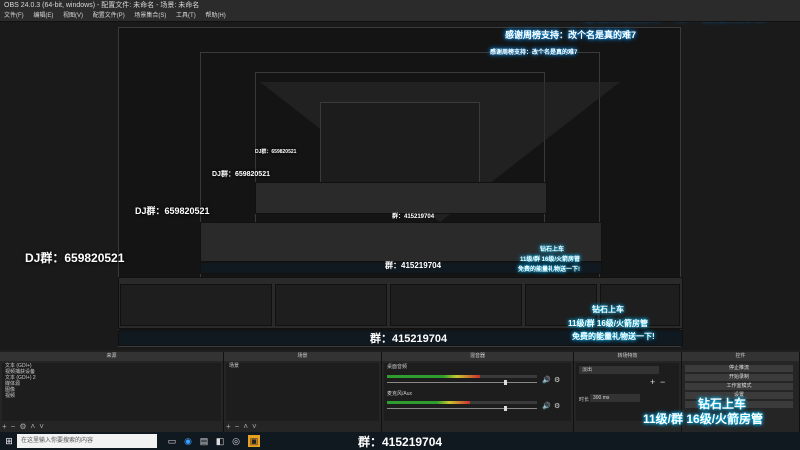 The height and width of the screenshot is (450, 800). I want to click on taskbar: ⊞ 在这里输入你要搜索的内容 ▭ ◉ ▤ ◧ ◎ ▣ 群：415219704, so click(400, 441).